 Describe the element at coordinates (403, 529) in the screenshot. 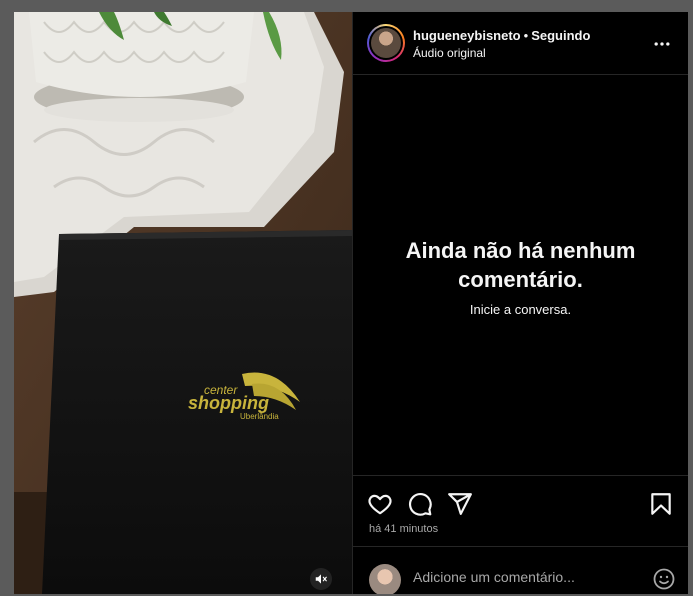

I see `post-timestamp: há 41 minutos` at that location.